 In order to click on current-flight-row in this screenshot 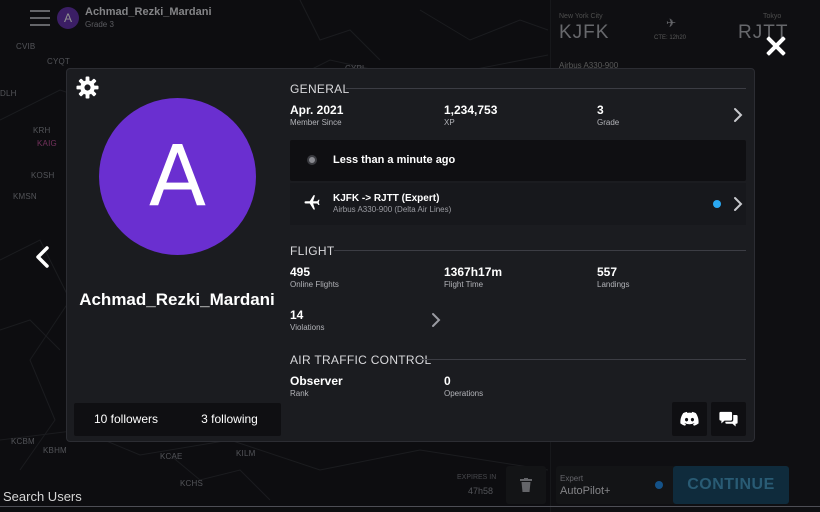, I will do `click(518, 204)`.